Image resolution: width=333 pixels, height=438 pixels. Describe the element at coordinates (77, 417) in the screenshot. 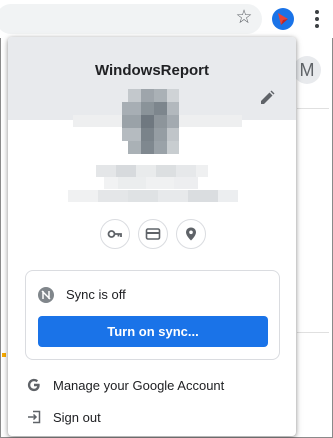

I see `sign-out-label: Sign out` at that location.